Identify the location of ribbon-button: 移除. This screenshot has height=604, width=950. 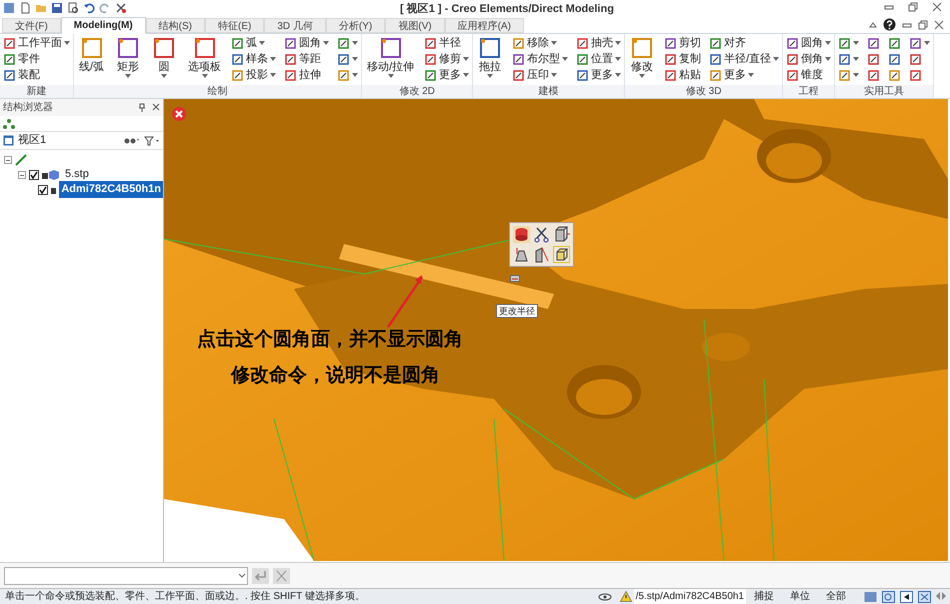
(535, 43).